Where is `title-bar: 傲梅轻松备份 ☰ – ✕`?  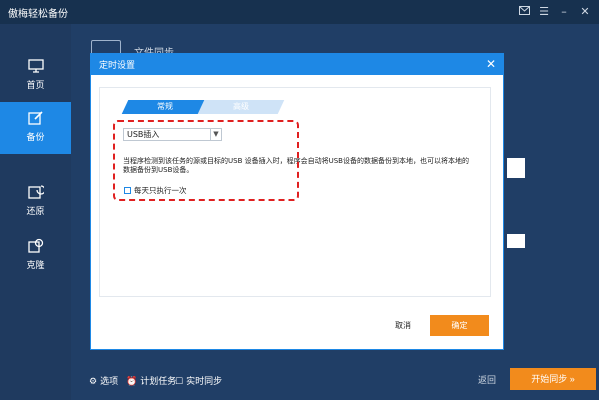
title-bar: 傲梅轻松备份 ☰ – ✕ is located at coordinates (299, 12).